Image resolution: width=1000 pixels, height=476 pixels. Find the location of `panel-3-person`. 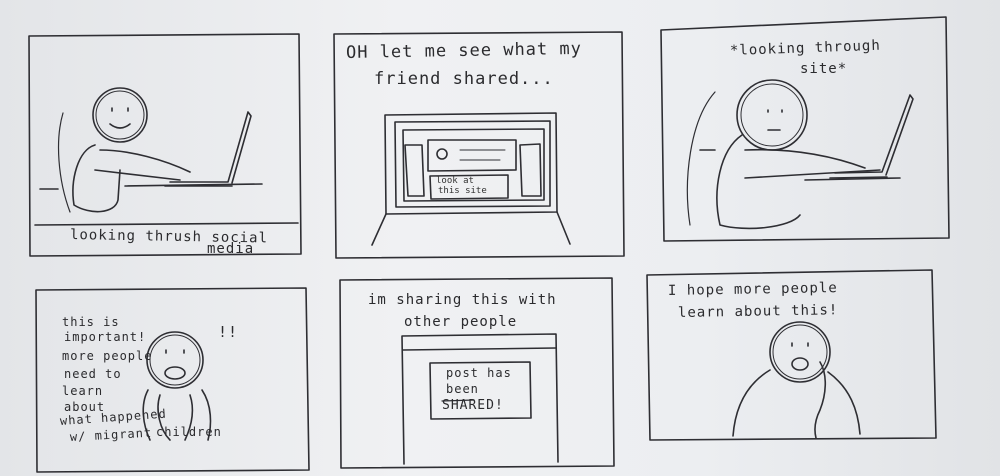

panel-3-person is located at coordinates (783, 154).